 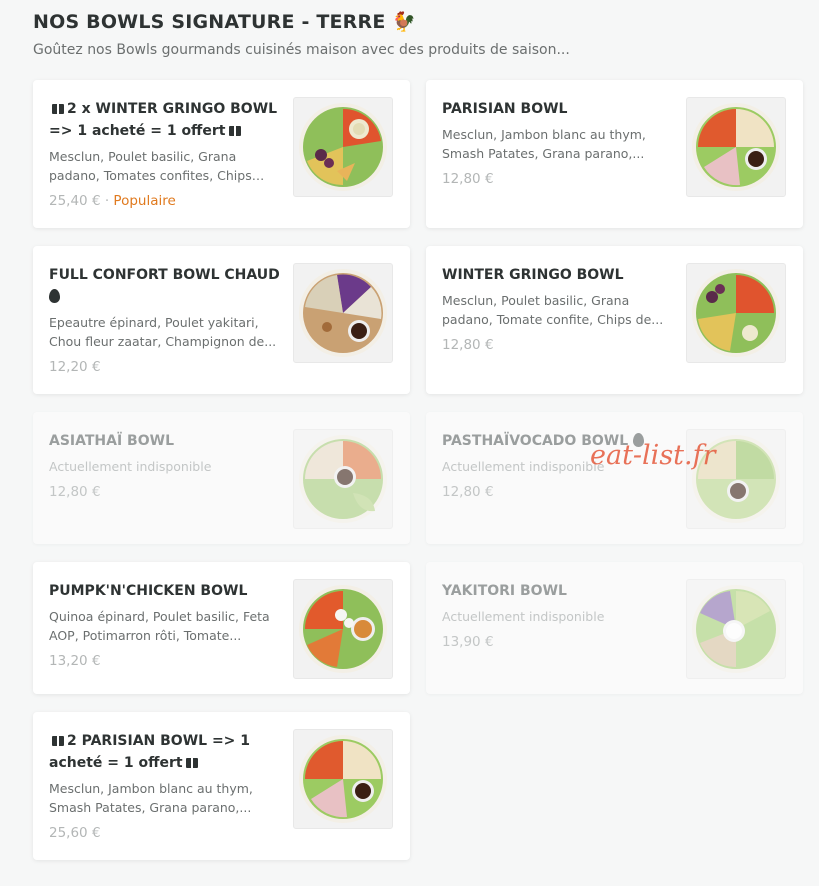 I want to click on item-name-text: FULL CONFORT BOWL CHAUD, so click(x=164, y=275).